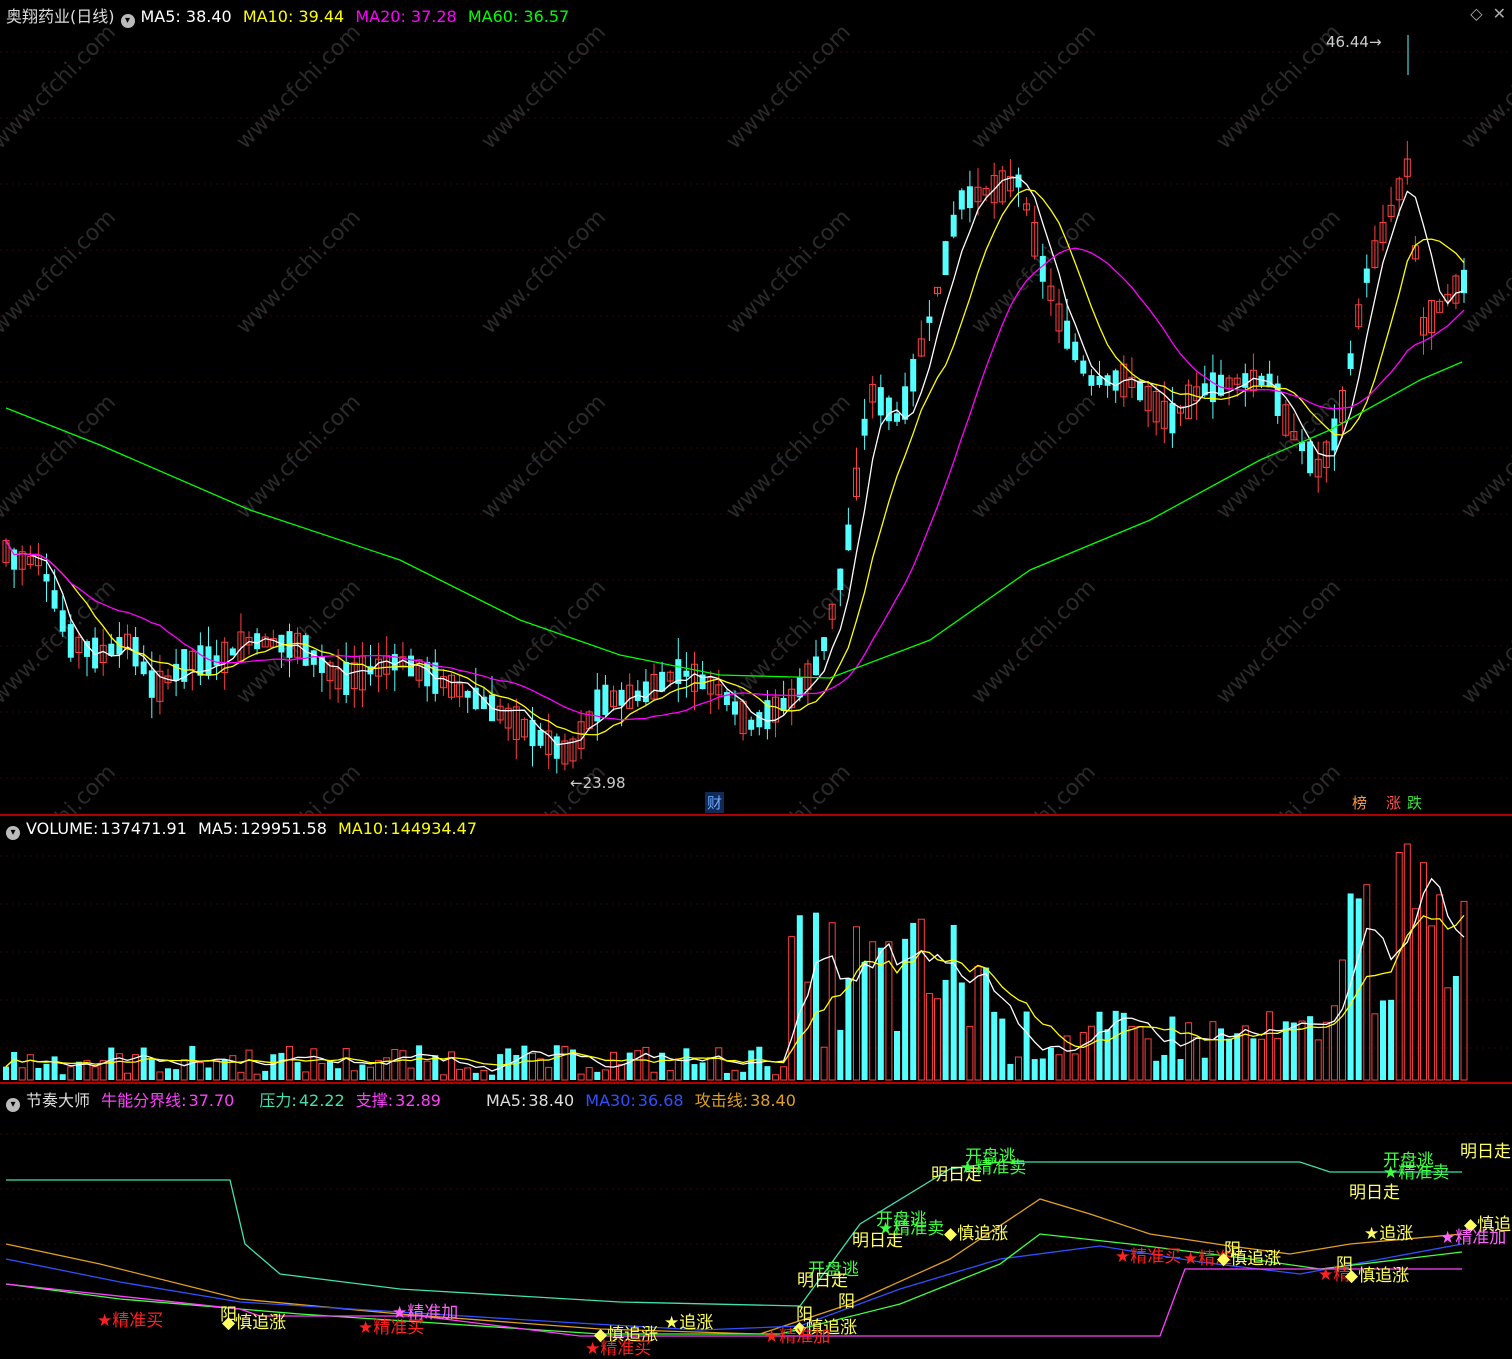  I want to click on vol-ma5-line, so click(735, 974).